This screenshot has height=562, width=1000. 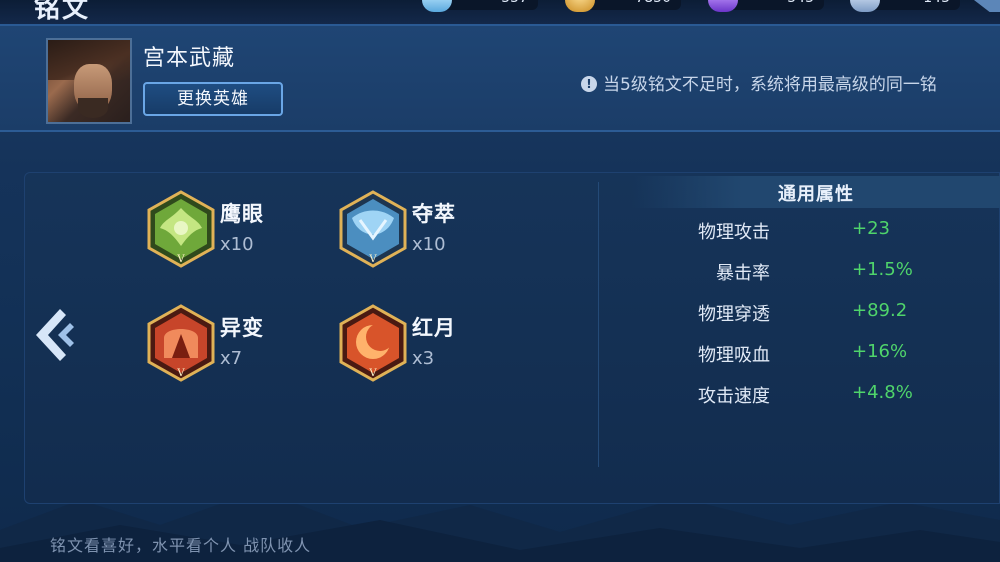 I want to click on rune-name: 鹰眼, so click(x=242, y=214).